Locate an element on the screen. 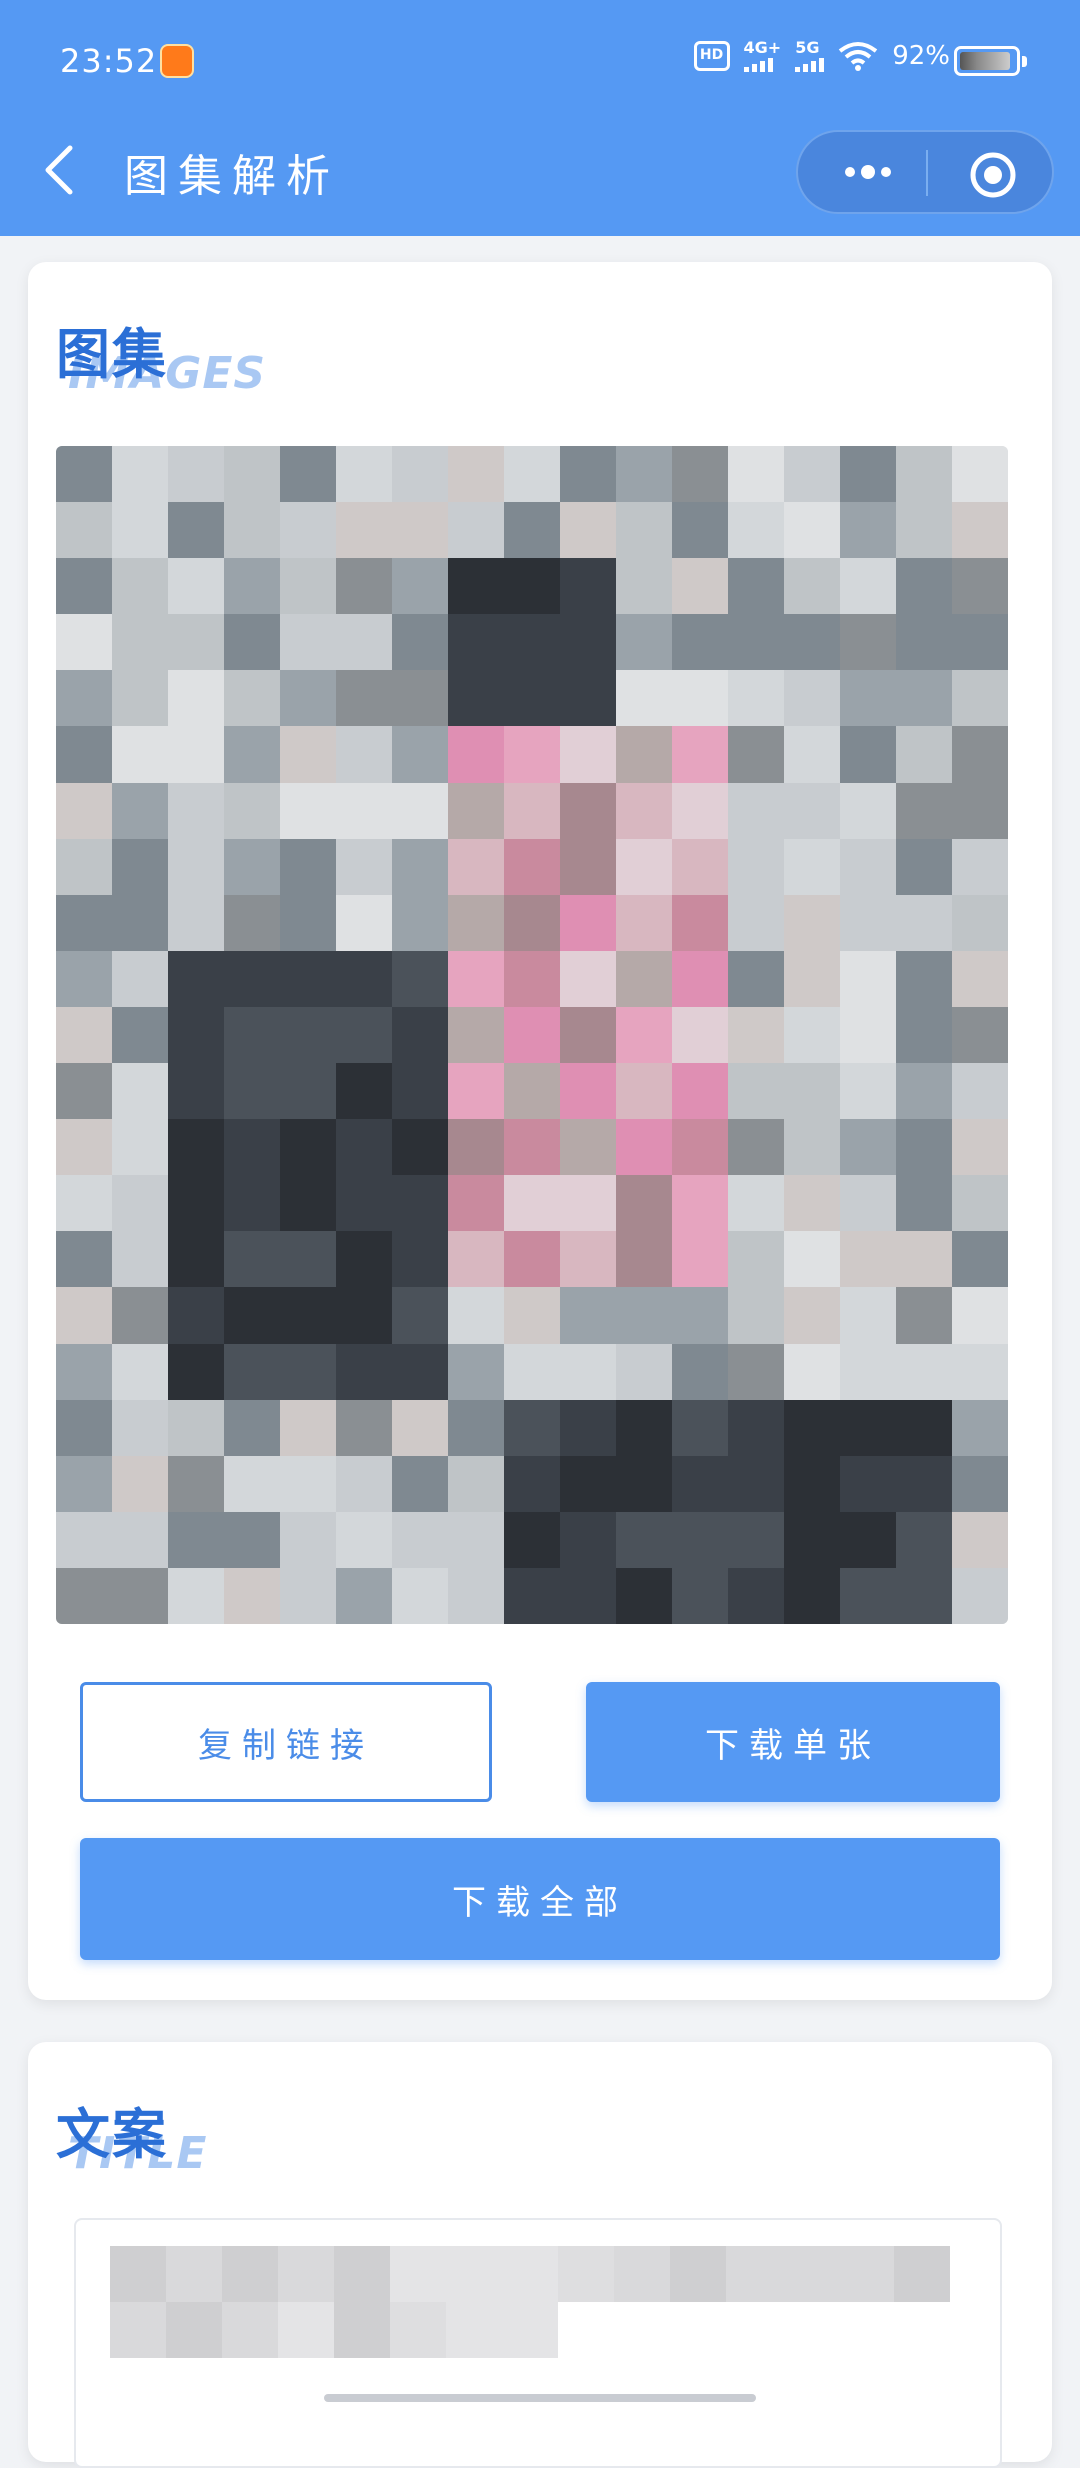  download-single-button: 下载单张 is located at coordinates (793, 1742).